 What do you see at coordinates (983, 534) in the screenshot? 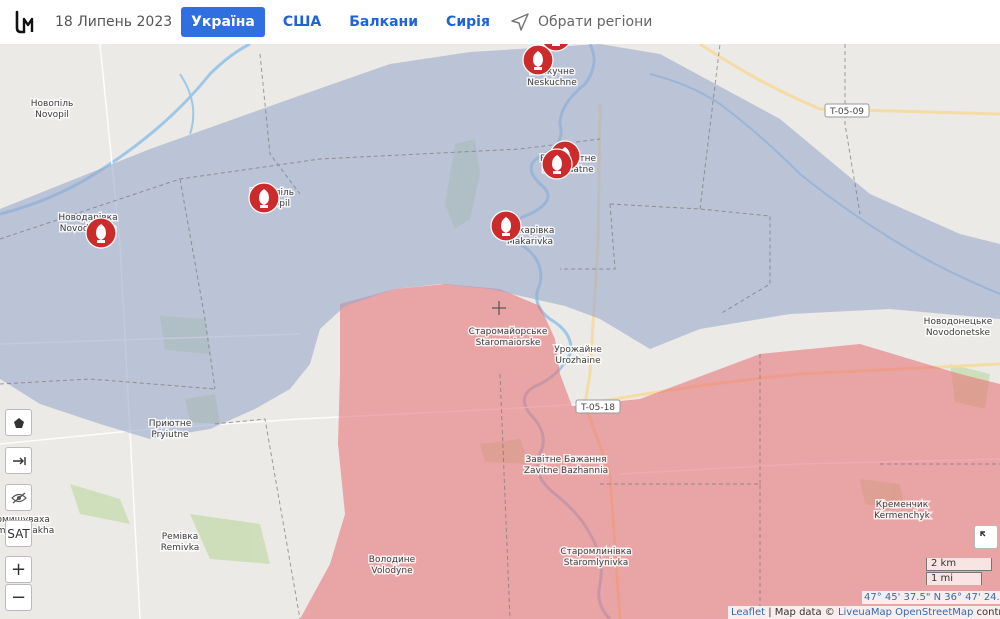
I see `expand-icon` at bounding box center [983, 534].